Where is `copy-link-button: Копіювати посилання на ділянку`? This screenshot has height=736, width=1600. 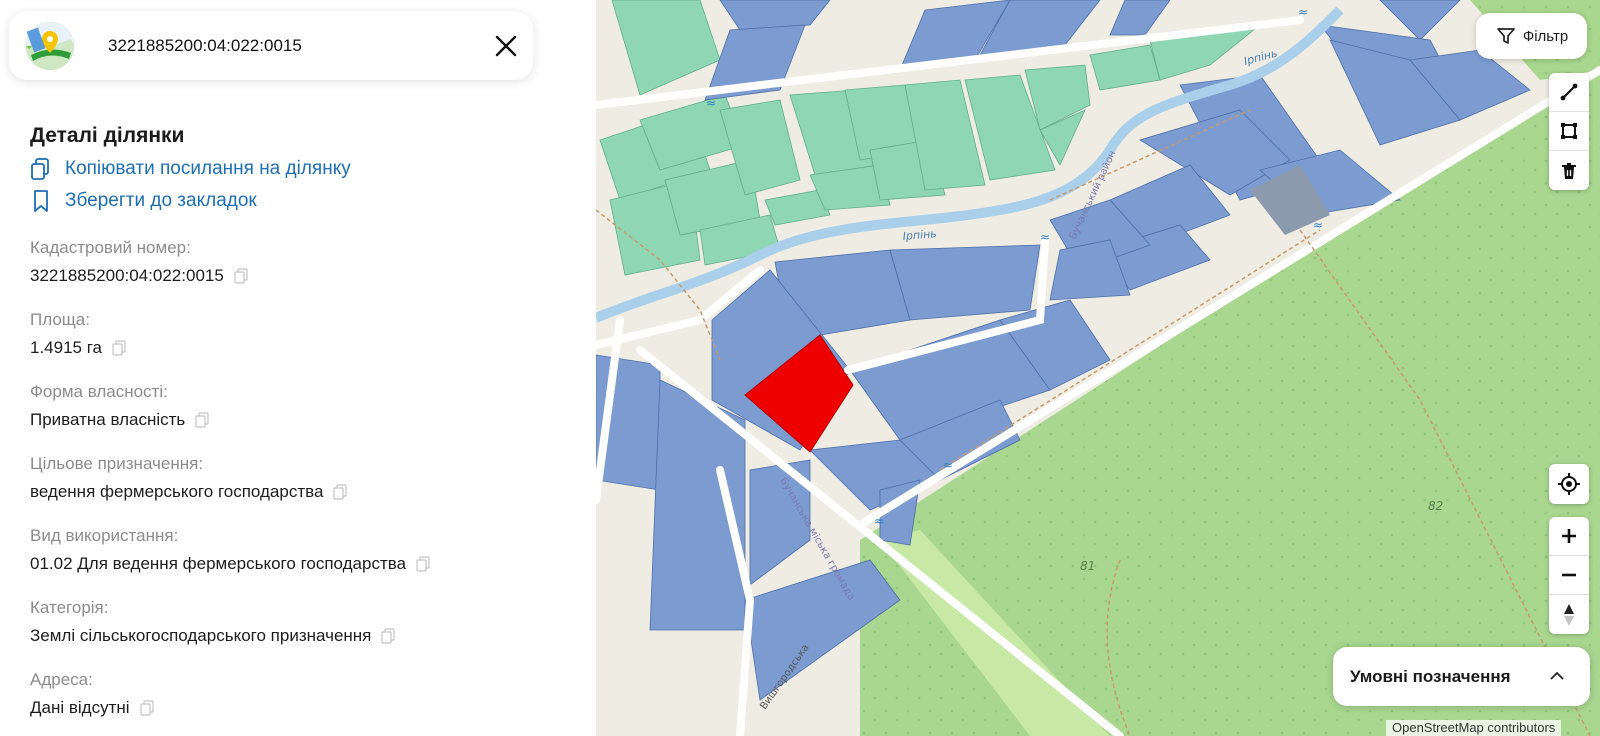
copy-link-button: Копіювати посилання на ділянку is located at coordinates (190, 169).